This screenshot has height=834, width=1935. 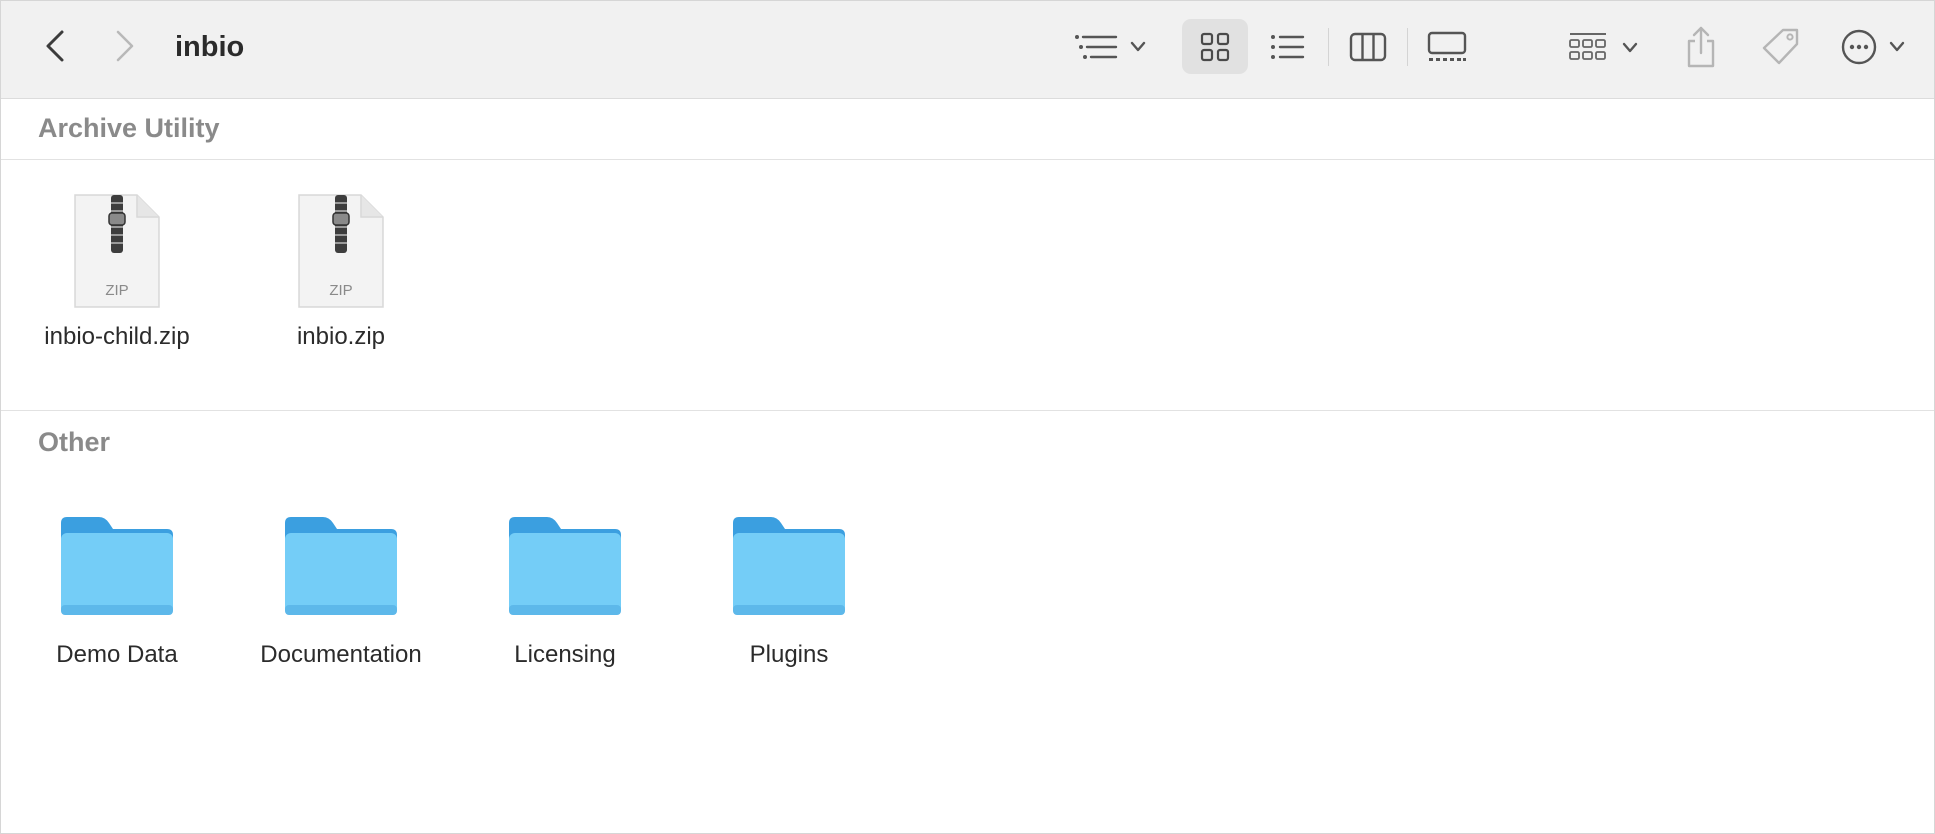 What do you see at coordinates (967, 441) in the screenshot?
I see `section-header-other: Other` at bounding box center [967, 441].